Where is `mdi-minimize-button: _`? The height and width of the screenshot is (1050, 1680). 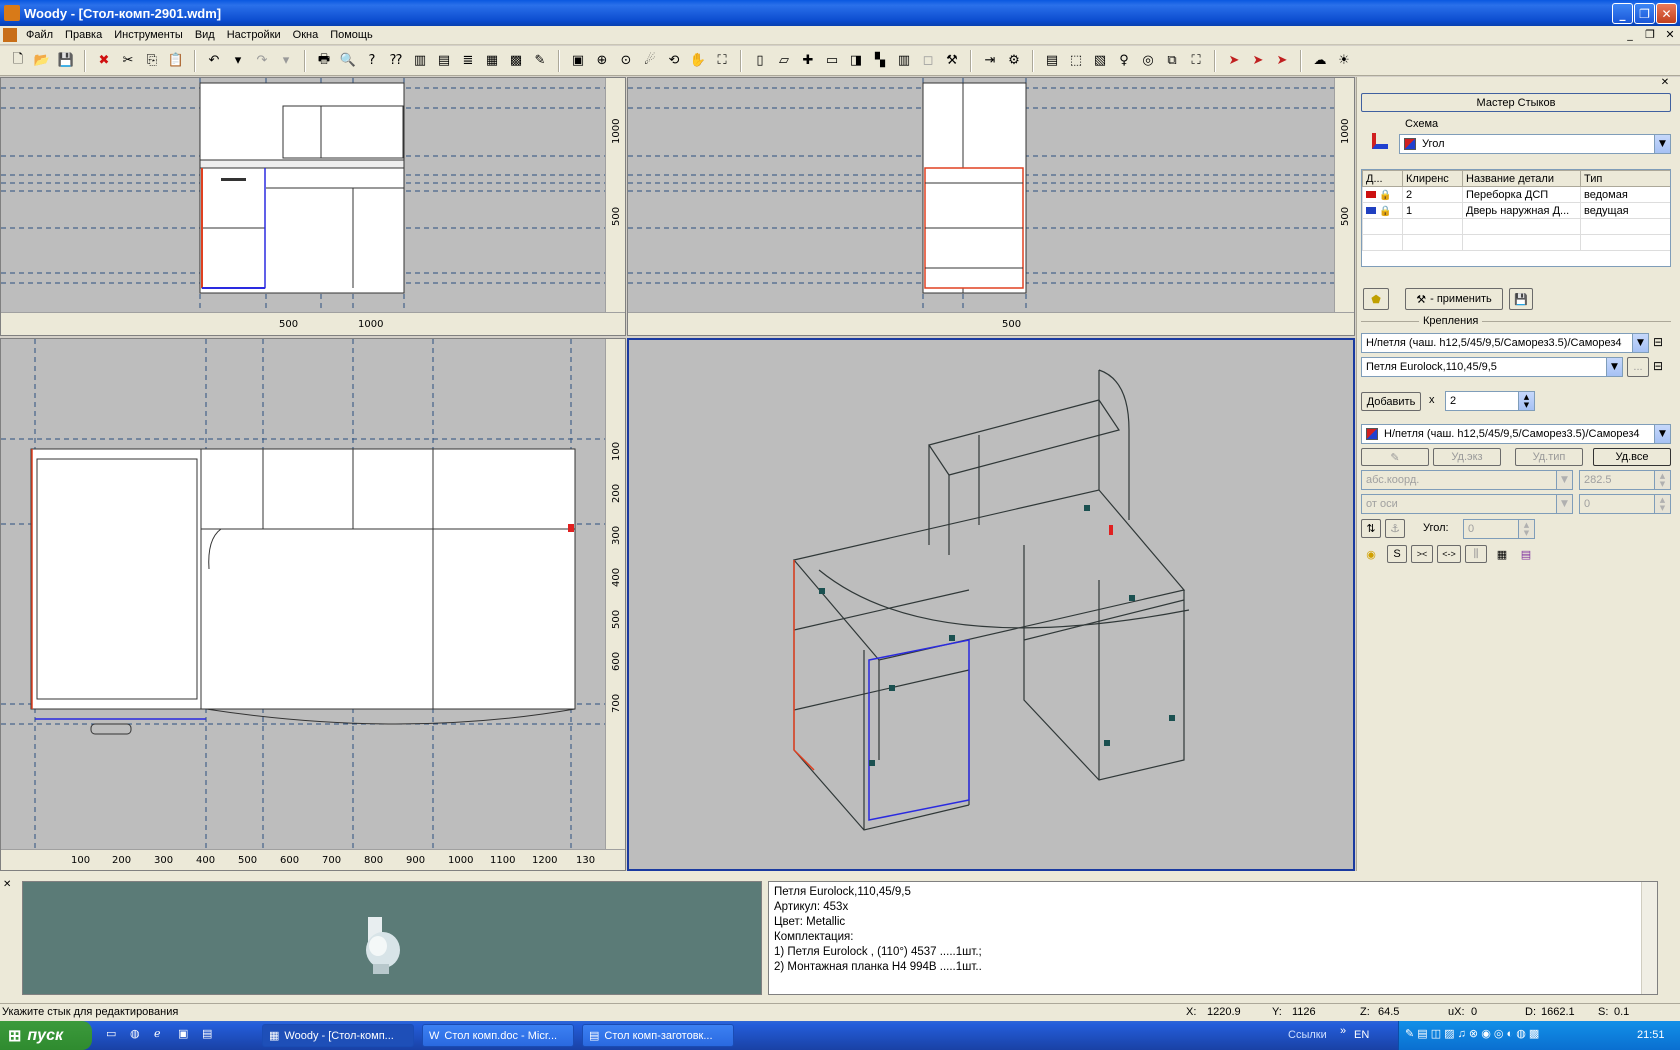 mdi-minimize-button: _ is located at coordinates (1630, 35).